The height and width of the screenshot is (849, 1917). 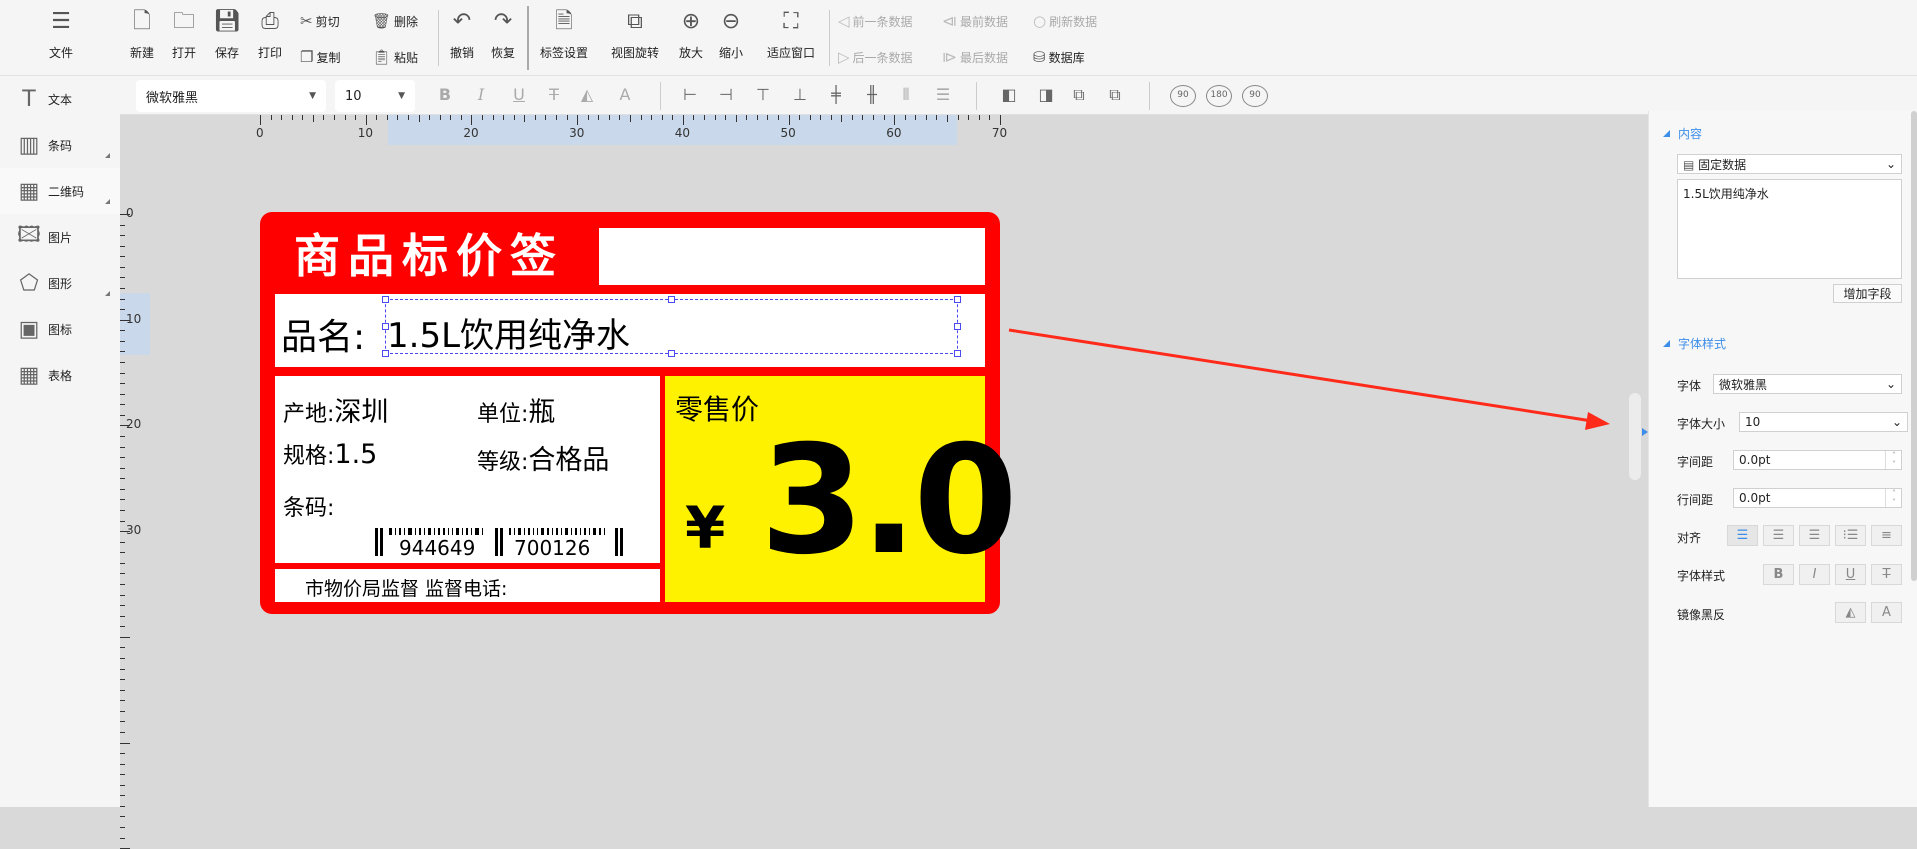 I want to click on rotate-ccw-90-icon: 90, so click(x=1255, y=96).